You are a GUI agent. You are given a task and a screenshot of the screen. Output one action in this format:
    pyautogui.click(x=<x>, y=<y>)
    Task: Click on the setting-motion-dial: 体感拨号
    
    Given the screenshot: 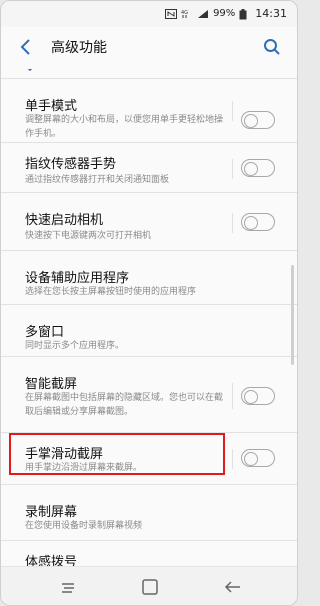 What is the action you would take?
    pyautogui.click(x=149, y=553)
    